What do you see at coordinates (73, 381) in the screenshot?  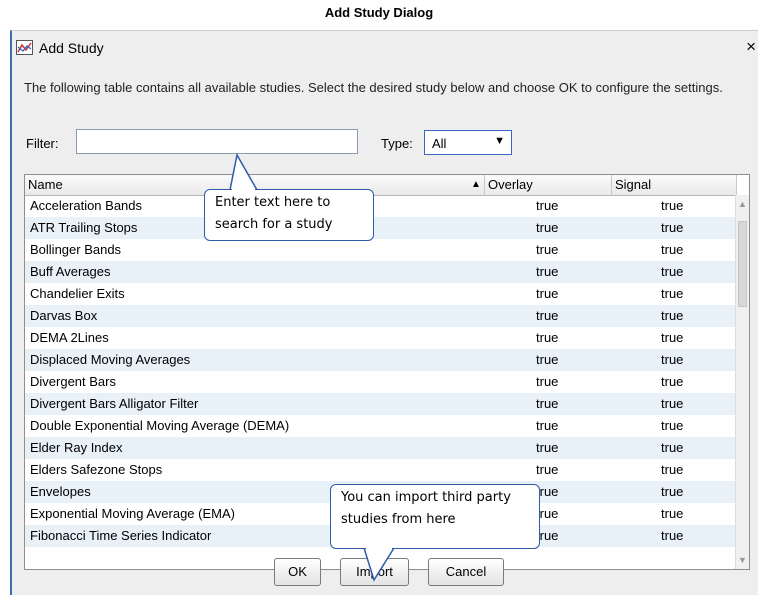 I see `study-name-cell: Divergent Bars` at bounding box center [73, 381].